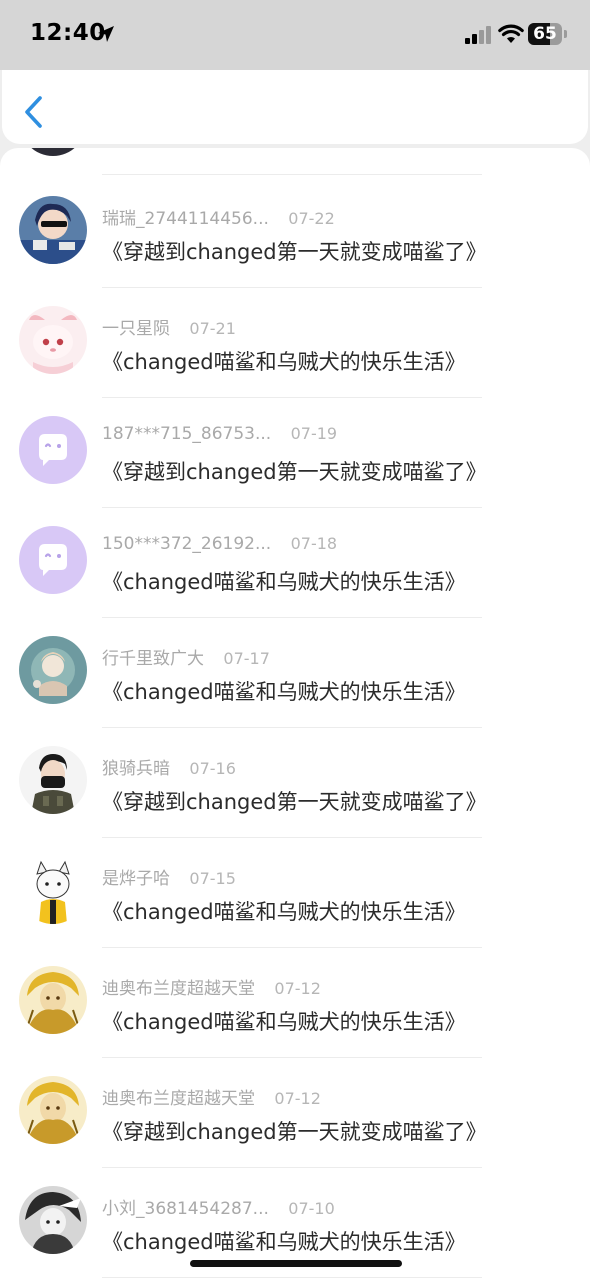  I want to click on username: 行千里致广大, so click(153, 656).